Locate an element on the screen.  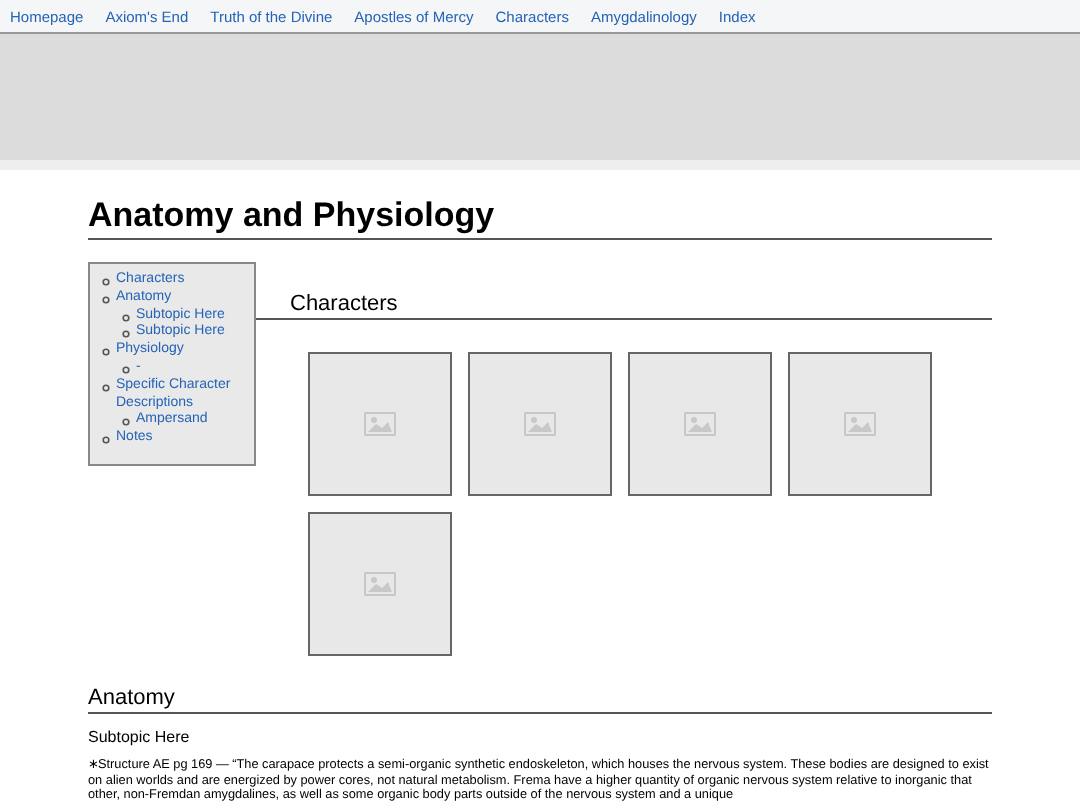
page-title: Anatomy and Physiology is located at coordinates (540, 218).